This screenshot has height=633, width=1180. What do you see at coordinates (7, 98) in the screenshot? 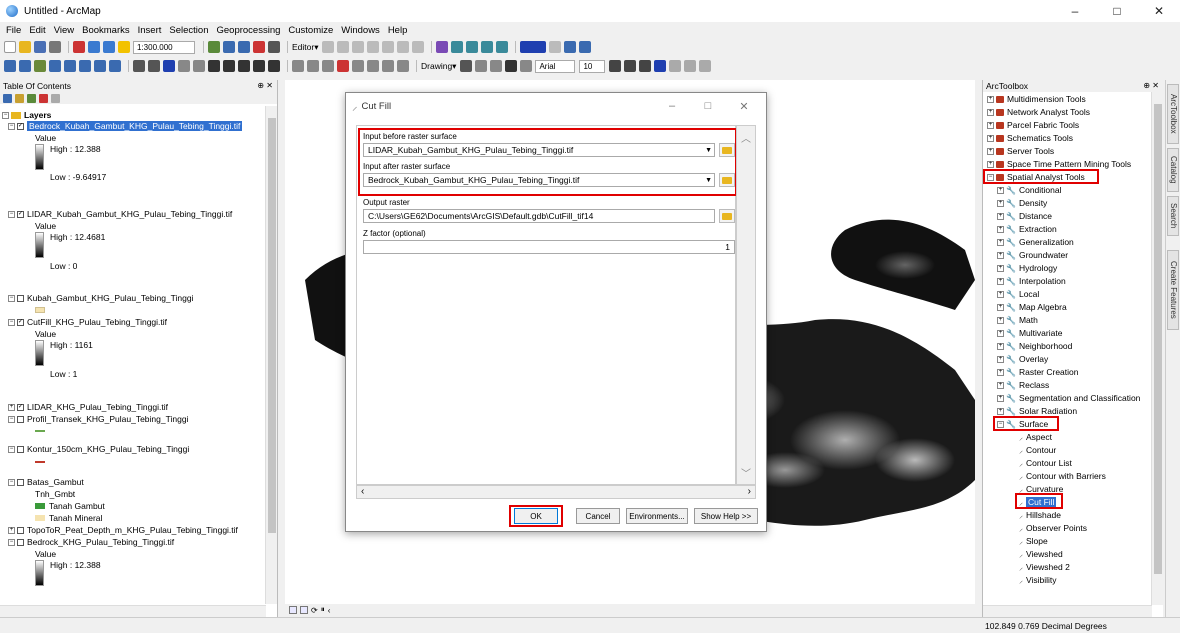
I see `list-by-drawing-order-icon` at bounding box center [7, 98].